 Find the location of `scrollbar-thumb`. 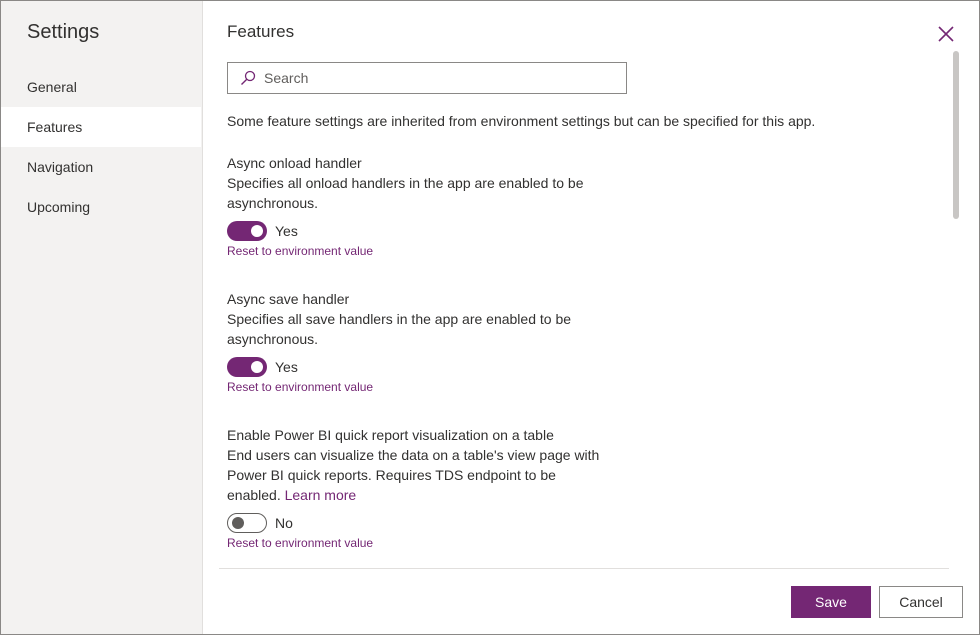

scrollbar-thumb is located at coordinates (956, 135).